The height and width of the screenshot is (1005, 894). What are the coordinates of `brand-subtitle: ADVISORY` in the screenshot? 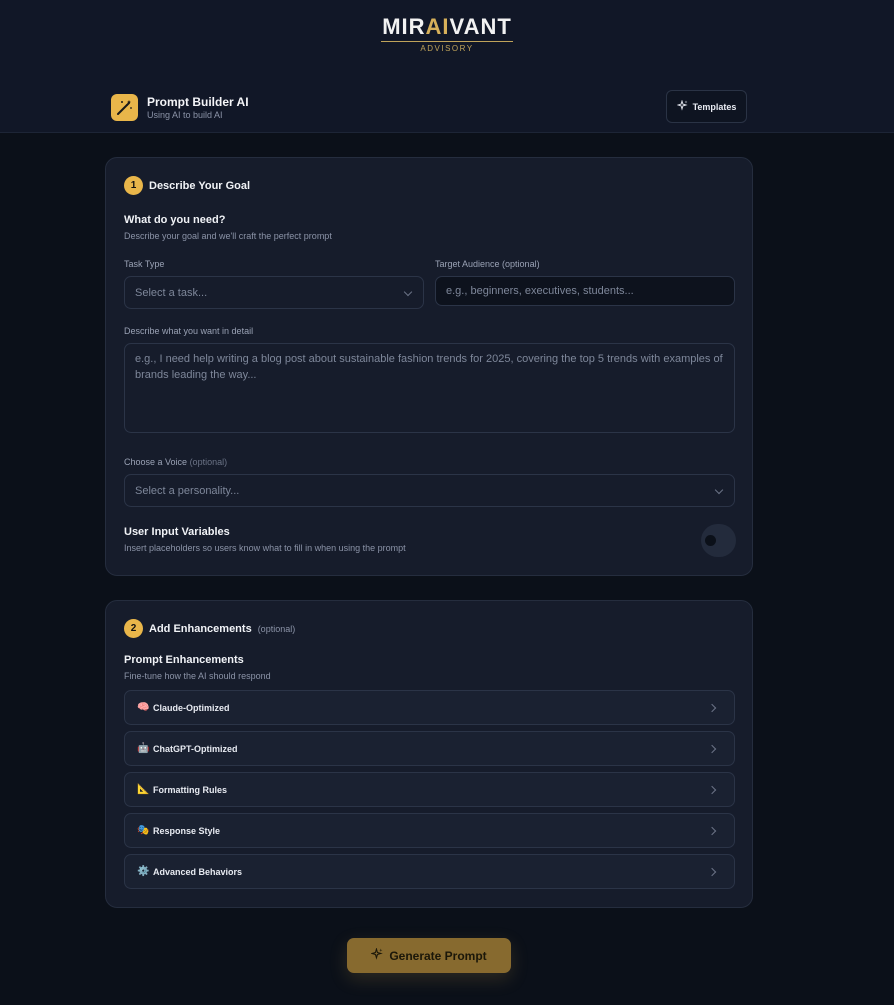 It's located at (447, 48).